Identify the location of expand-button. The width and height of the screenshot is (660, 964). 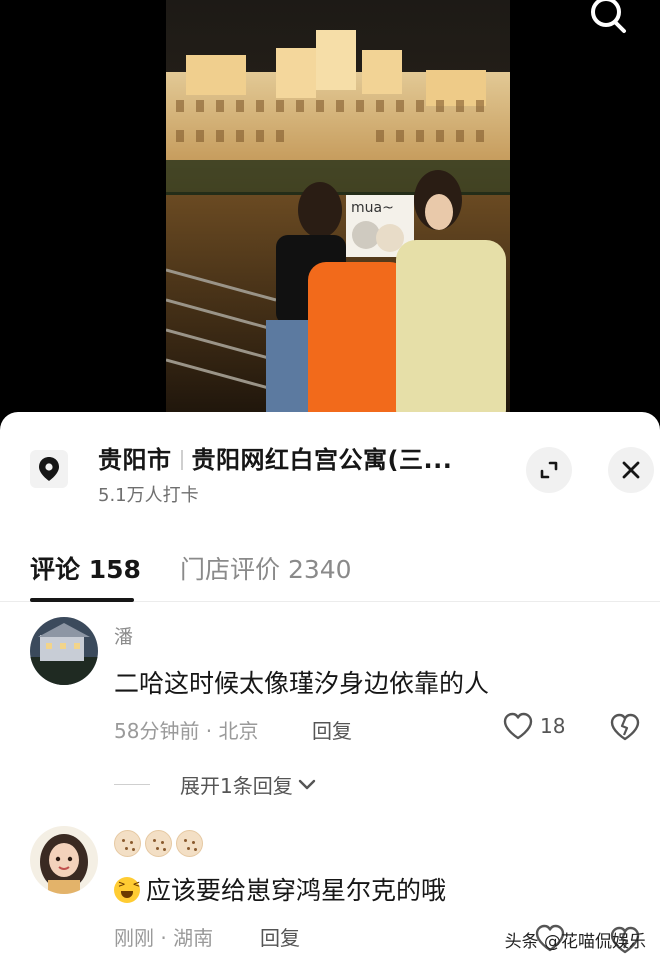
(549, 470).